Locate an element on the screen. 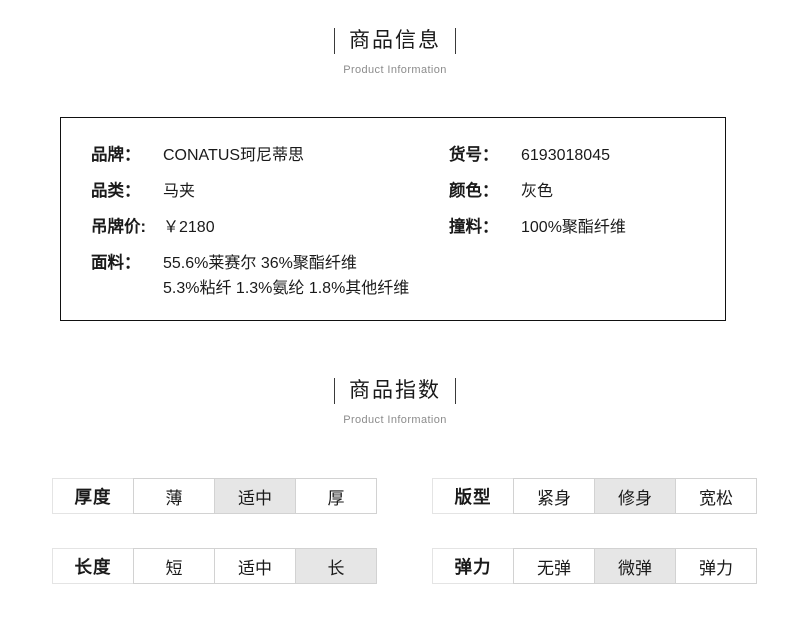 The height and width of the screenshot is (619, 790). page-title: 商品信息 is located at coordinates (395, 40).